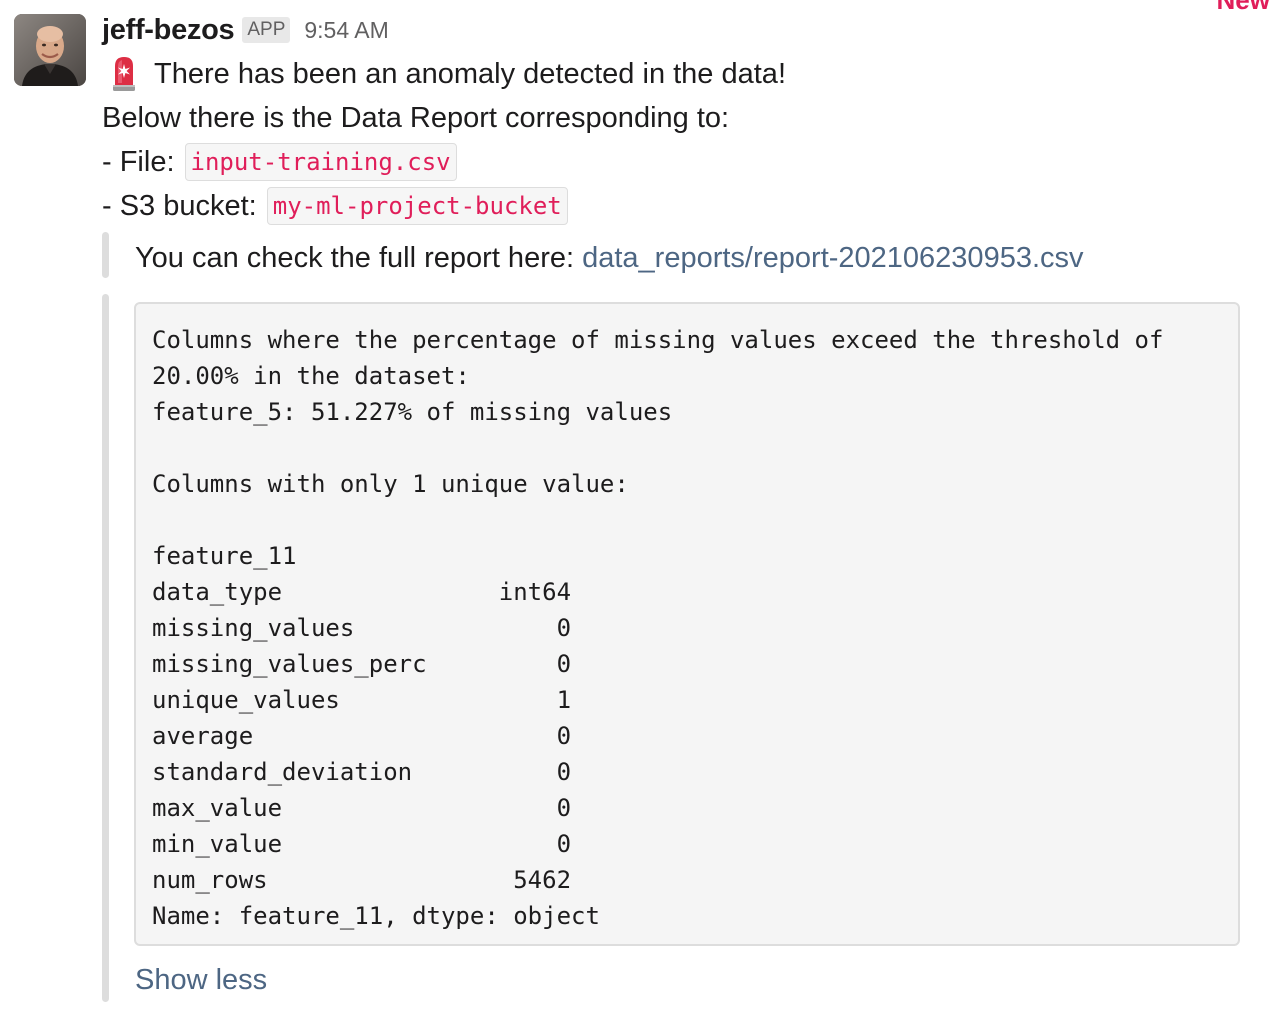 This screenshot has height=1014, width=1276. Describe the element at coordinates (362, 772) in the screenshot. I see `code-line: standard_deviation 0` at that location.